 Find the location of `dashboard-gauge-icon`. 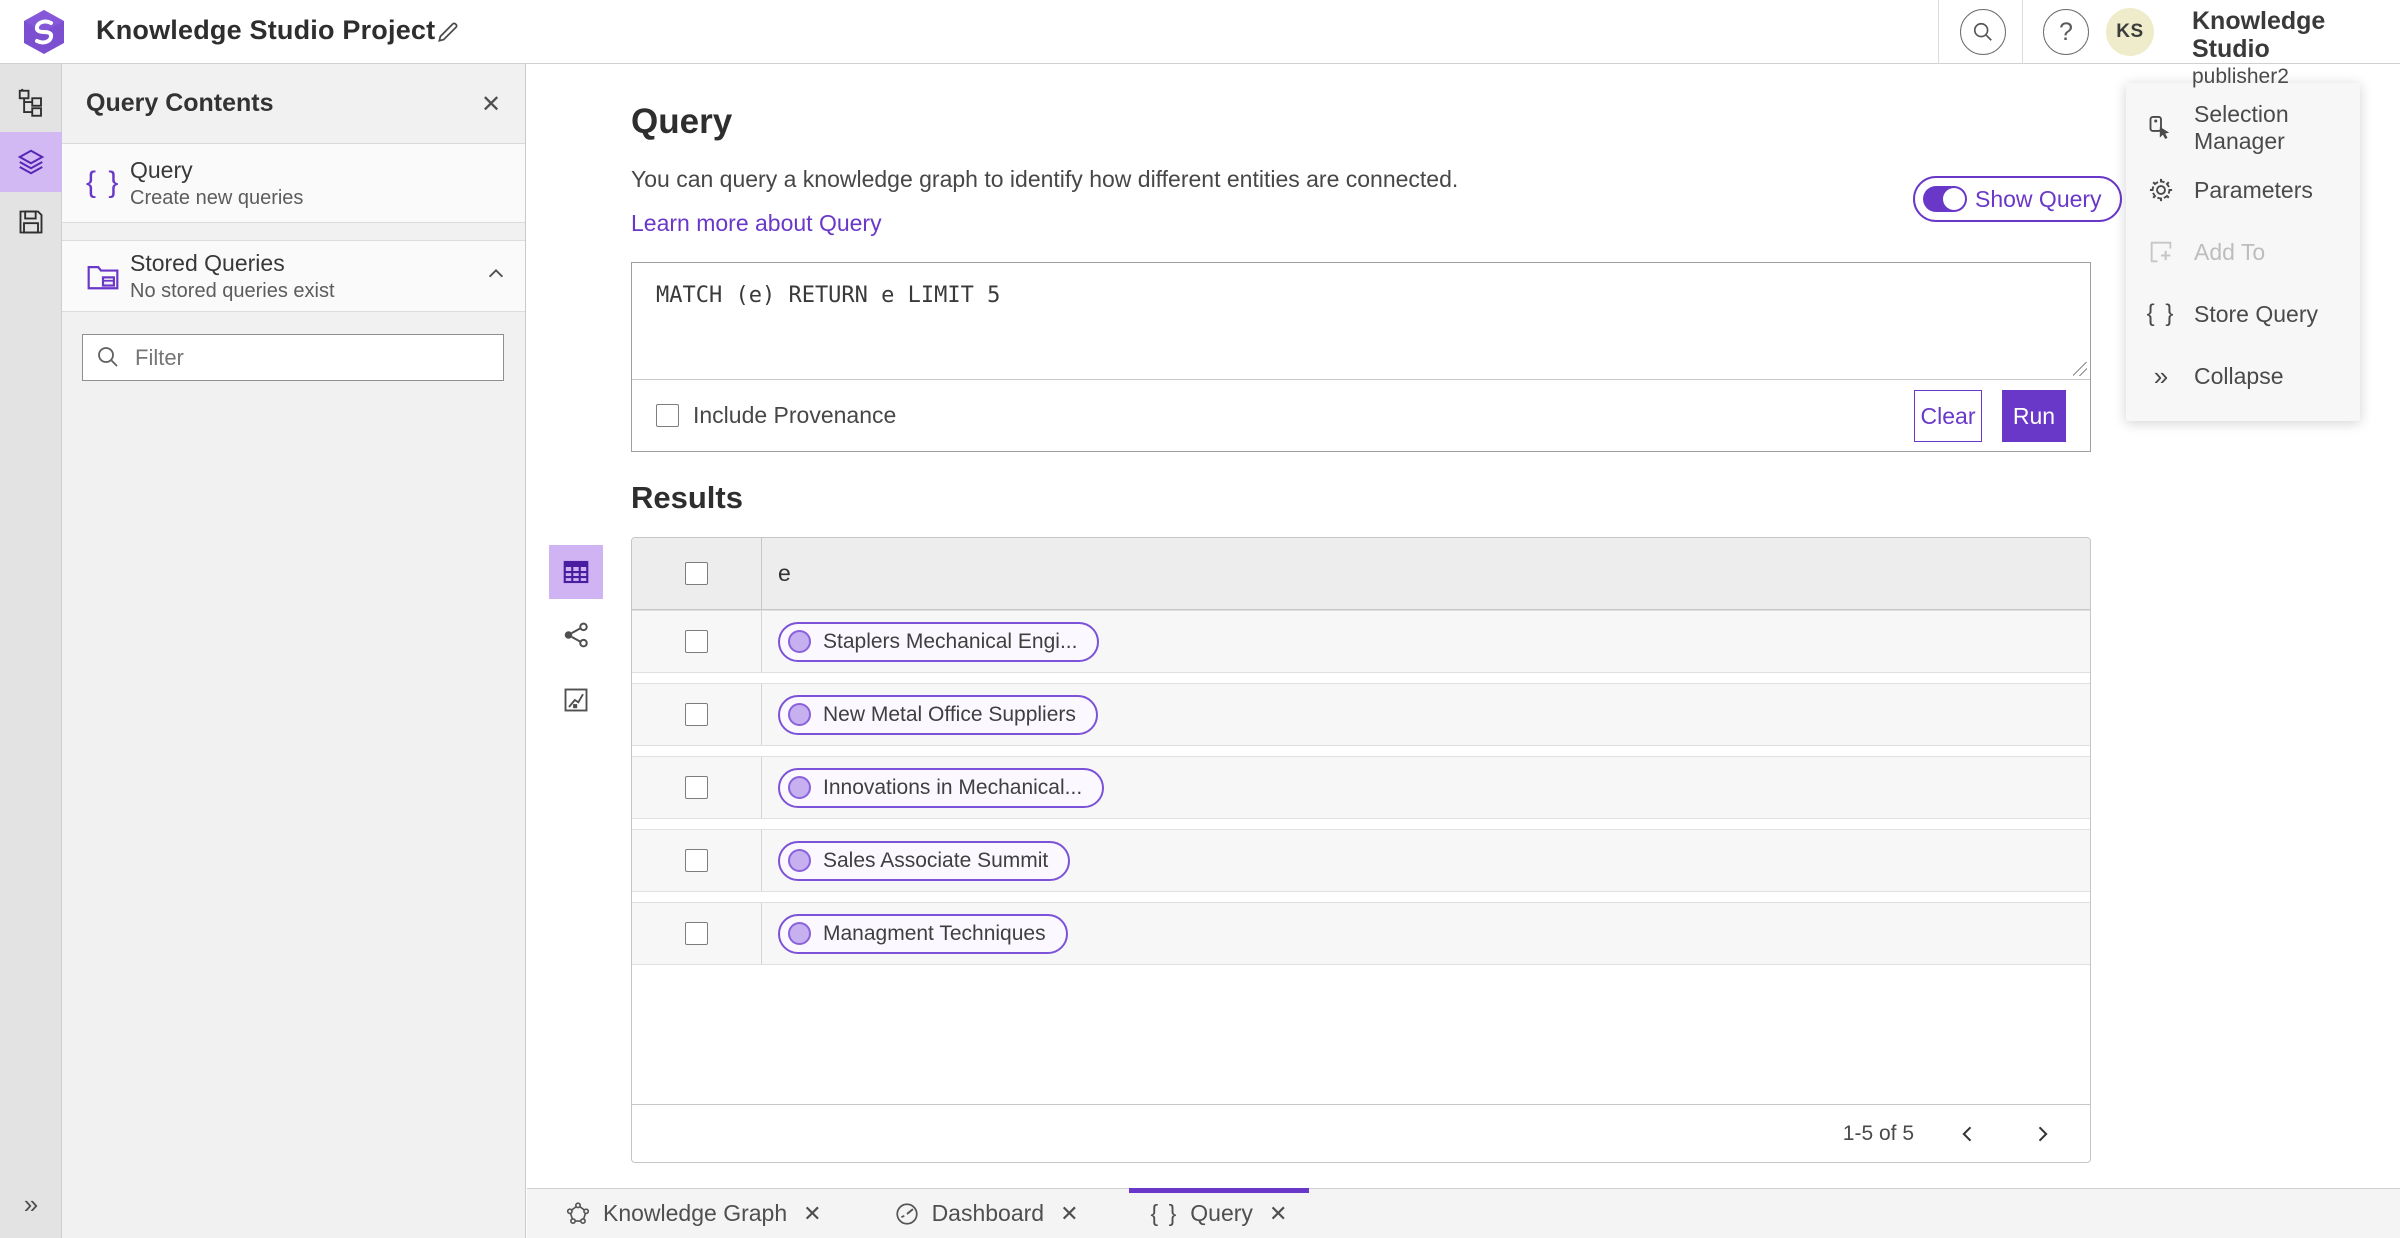

dashboard-gauge-icon is located at coordinates (907, 1214).